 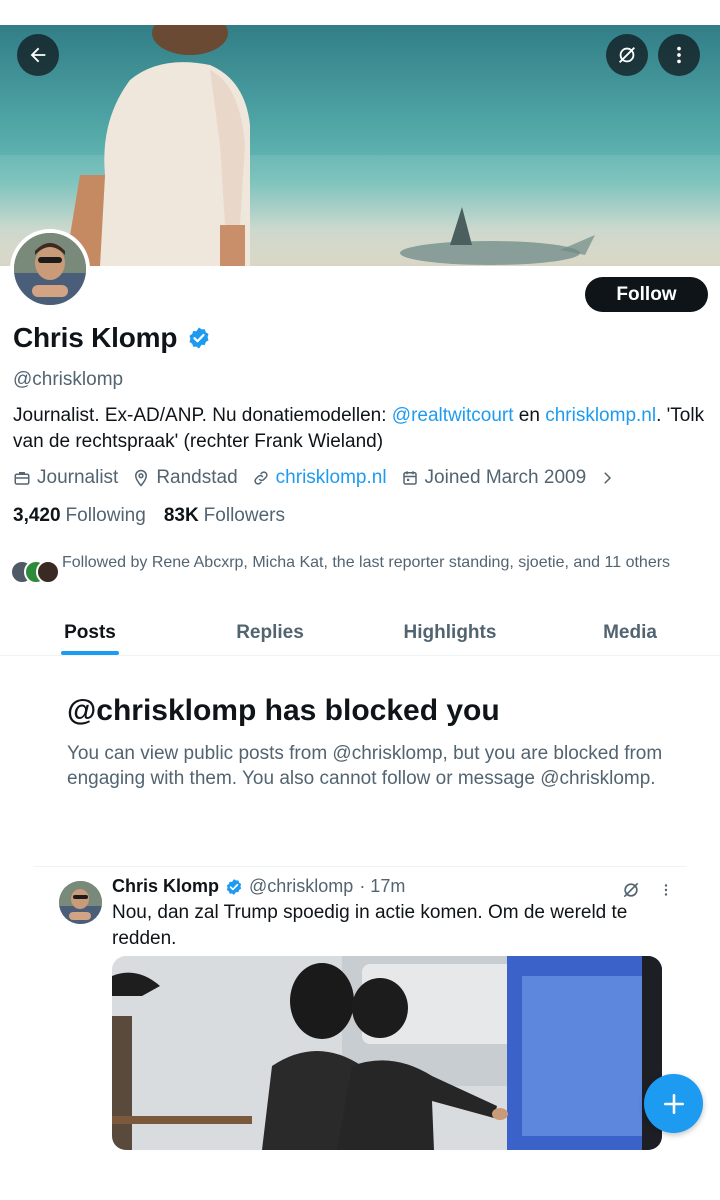 I want to click on followers-count: 83K, so click(x=181, y=515).